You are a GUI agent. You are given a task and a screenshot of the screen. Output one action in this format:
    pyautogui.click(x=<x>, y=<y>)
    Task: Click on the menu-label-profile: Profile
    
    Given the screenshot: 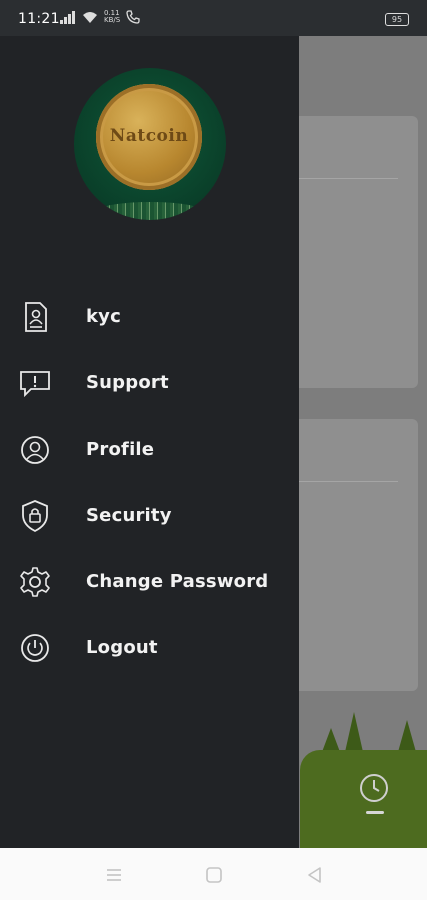 What is the action you would take?
    pyautogui.click(x=120, y=449)
    